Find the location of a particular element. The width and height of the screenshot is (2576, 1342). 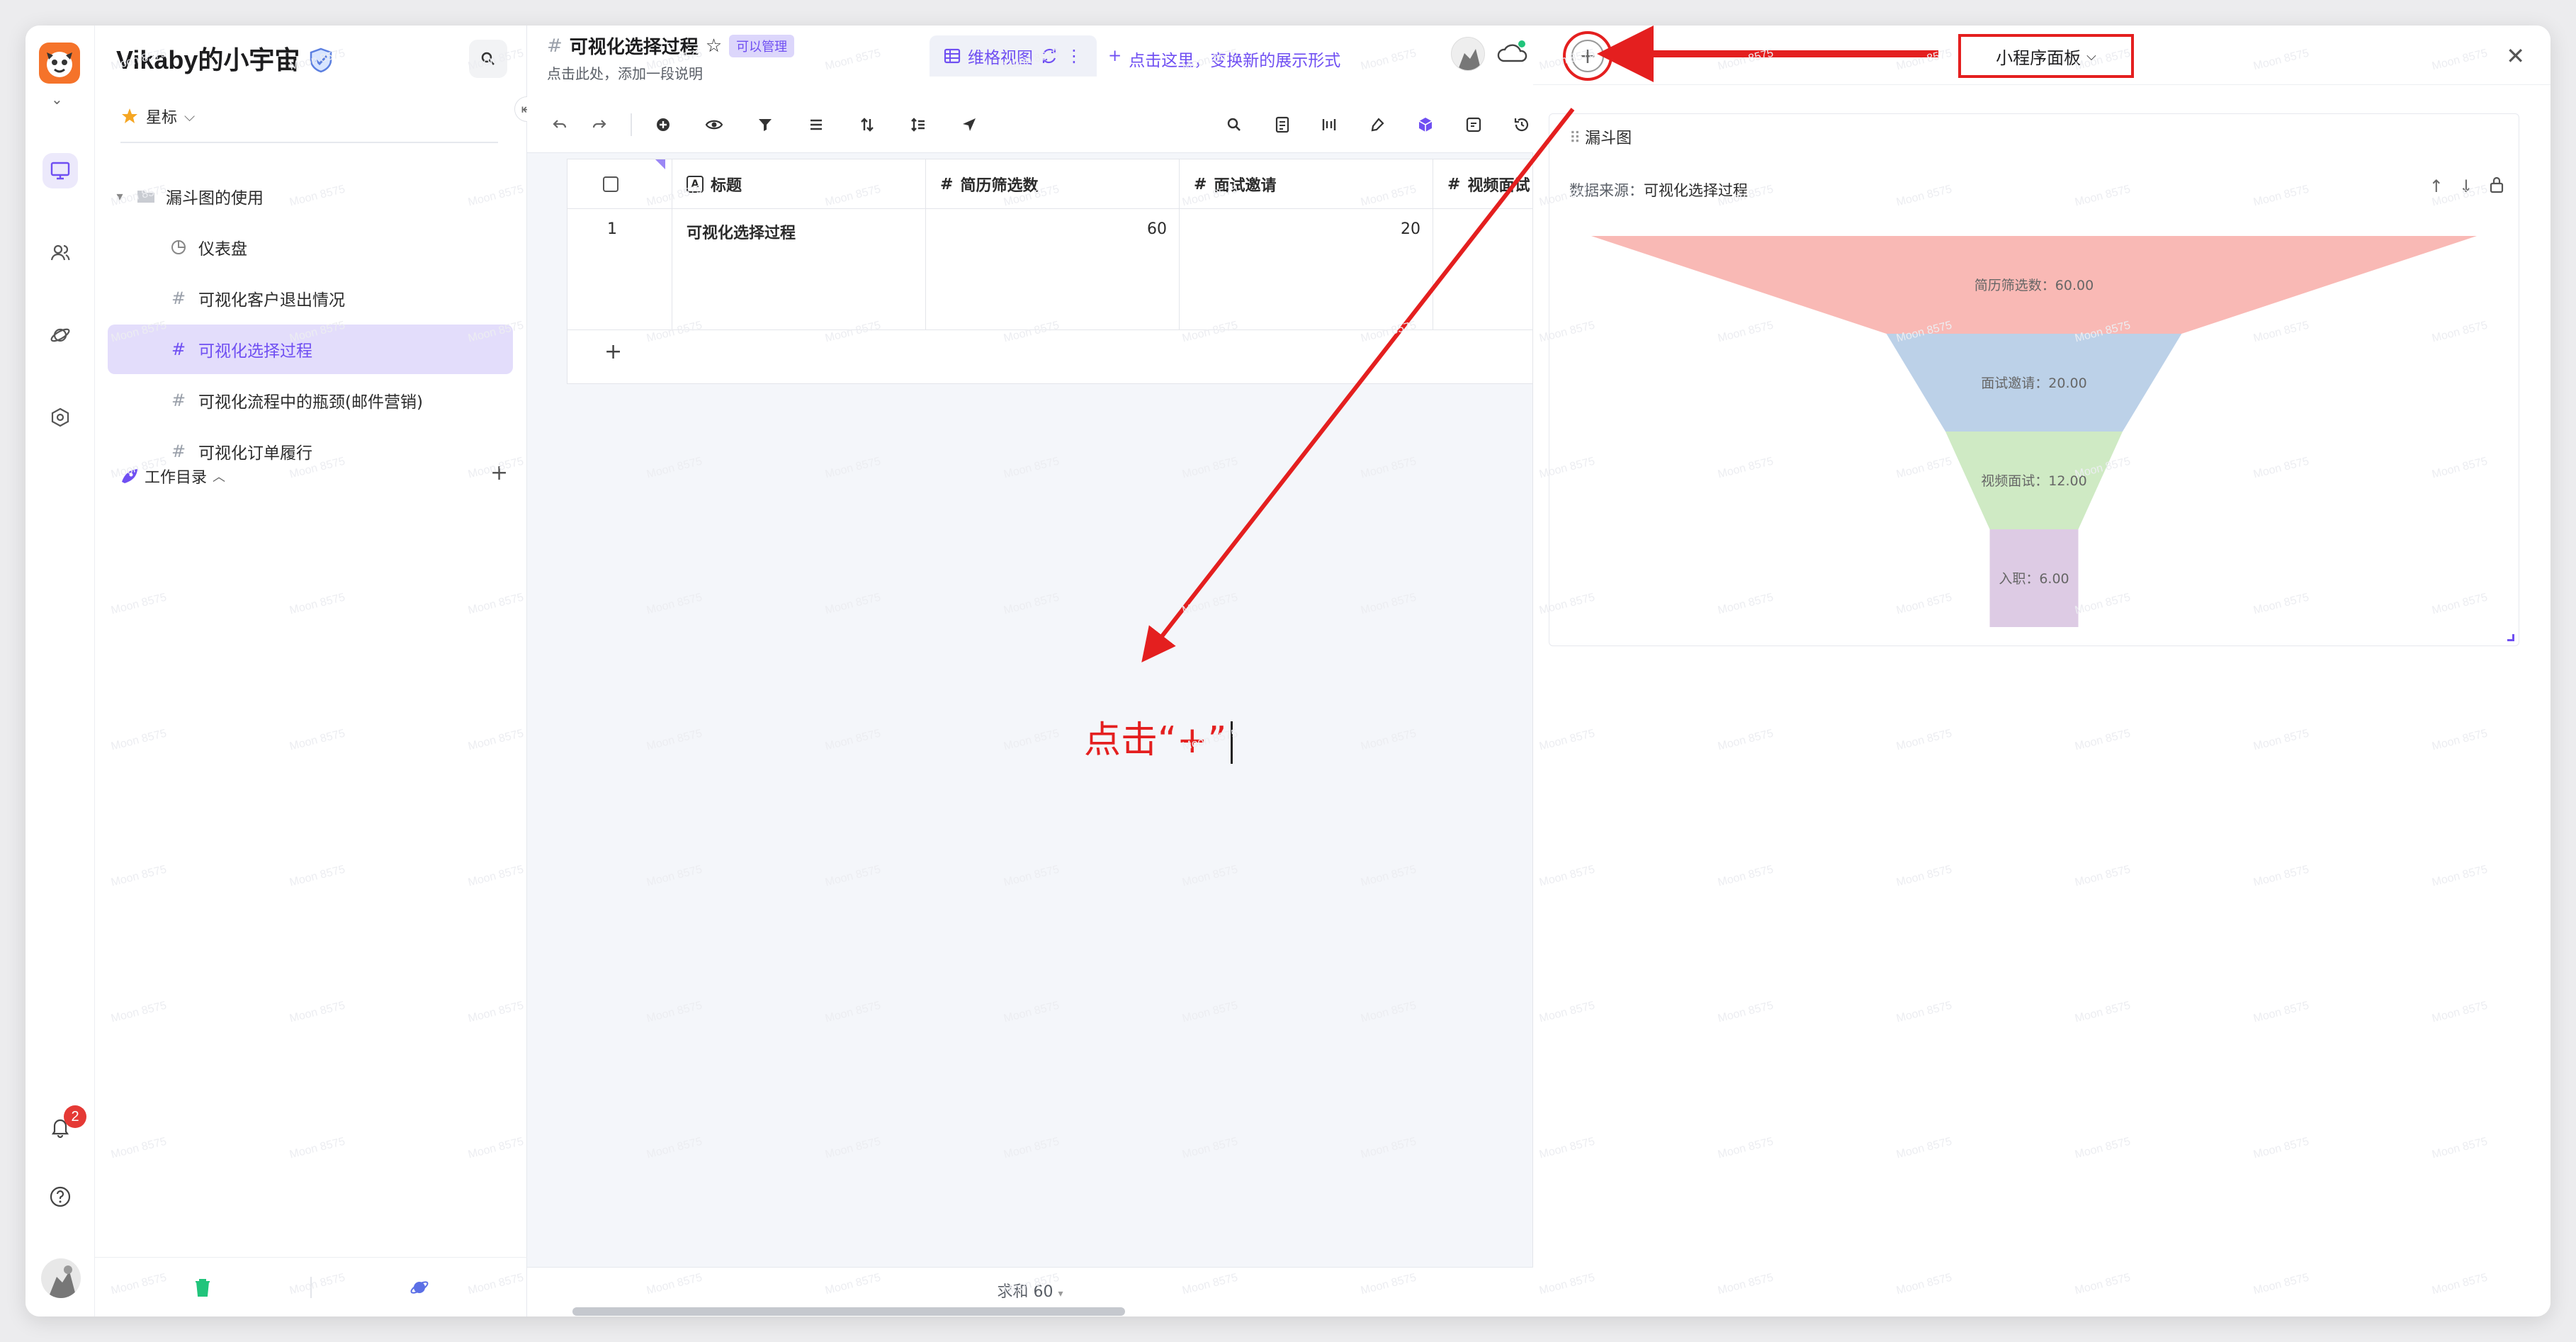

sidebar-item-selection-process: # 可视化选择过程 is located at coordinates (310, 350).